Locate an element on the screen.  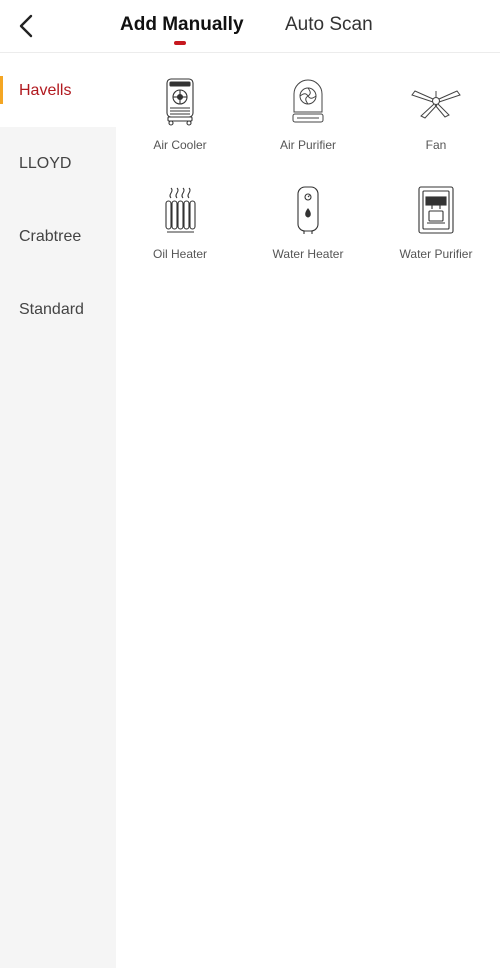
device-water-heater: Water Heater is located at coordinates (308, 217).